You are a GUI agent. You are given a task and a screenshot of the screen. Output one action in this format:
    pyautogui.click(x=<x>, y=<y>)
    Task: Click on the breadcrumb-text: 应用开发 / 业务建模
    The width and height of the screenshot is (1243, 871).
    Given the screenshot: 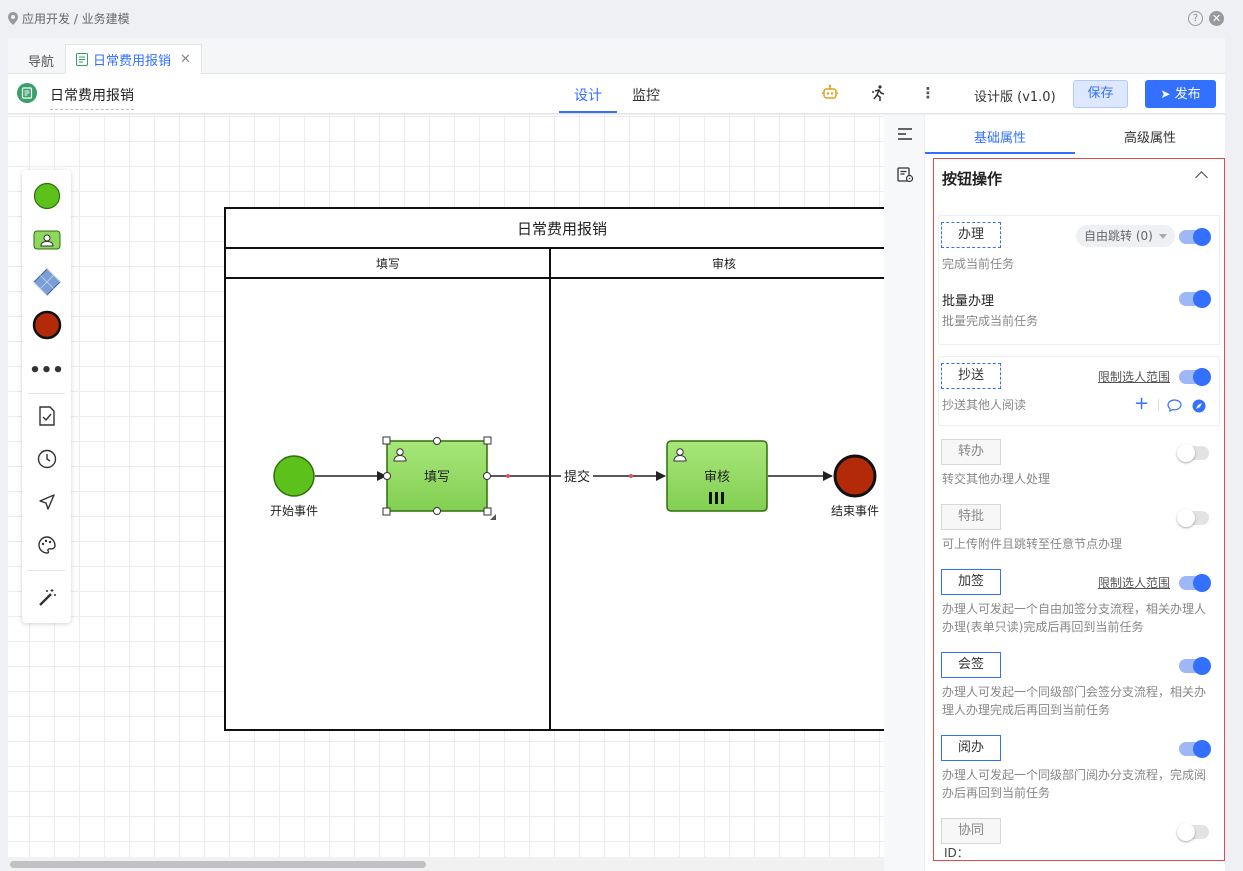 What is the action you would take?
    pyautogui.click(x=76, y=19)
    